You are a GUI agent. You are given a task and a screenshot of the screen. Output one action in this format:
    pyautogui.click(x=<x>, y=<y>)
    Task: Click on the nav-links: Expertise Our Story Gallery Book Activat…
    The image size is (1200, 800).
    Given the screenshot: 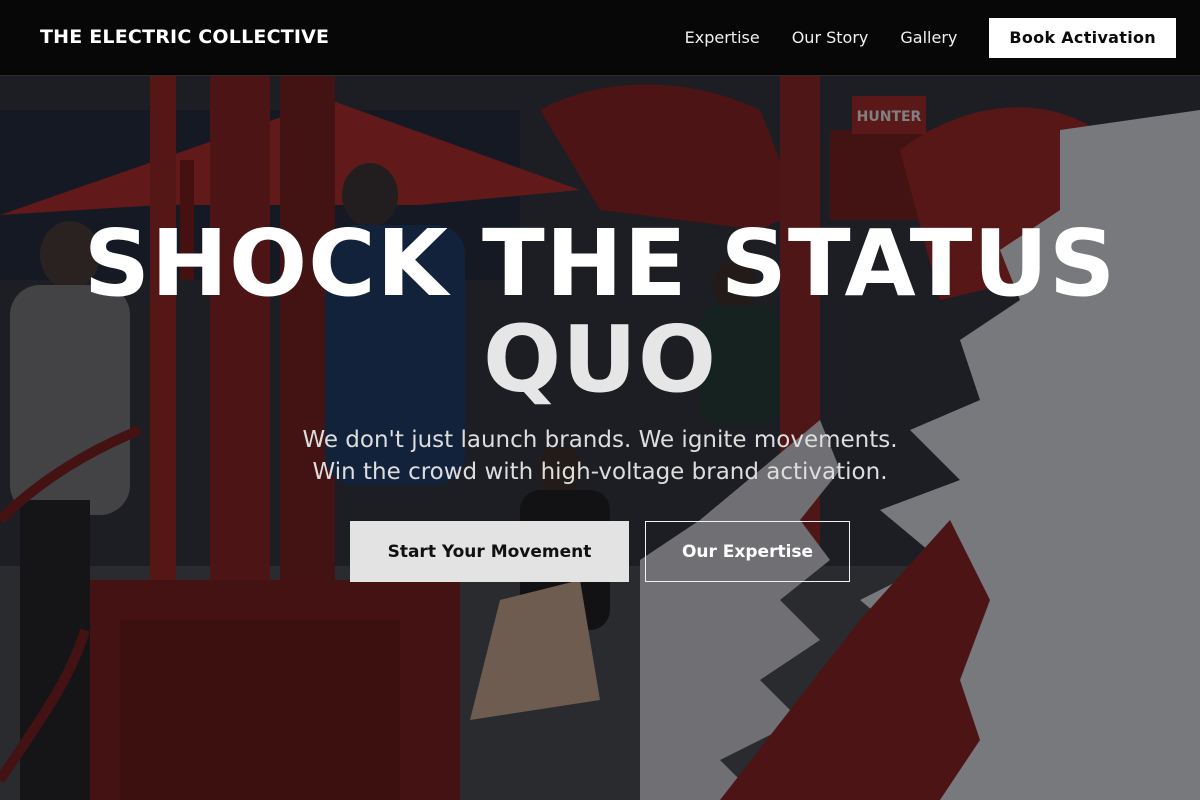 What is the action you would take?
    pyautogui.click(x=930, y=38)
    